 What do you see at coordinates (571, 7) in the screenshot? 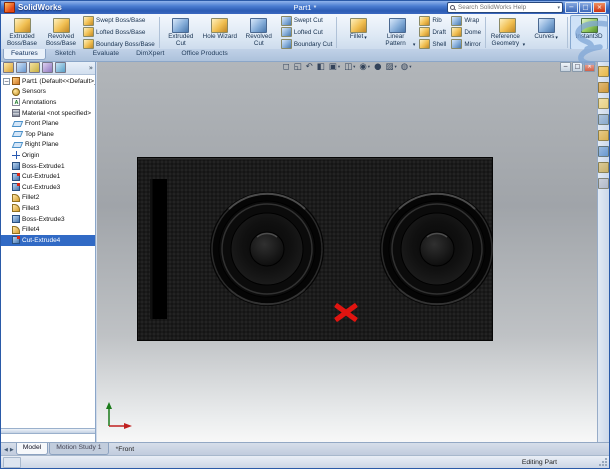
I see `minimize-button: −` at bounding box center [571, 7].